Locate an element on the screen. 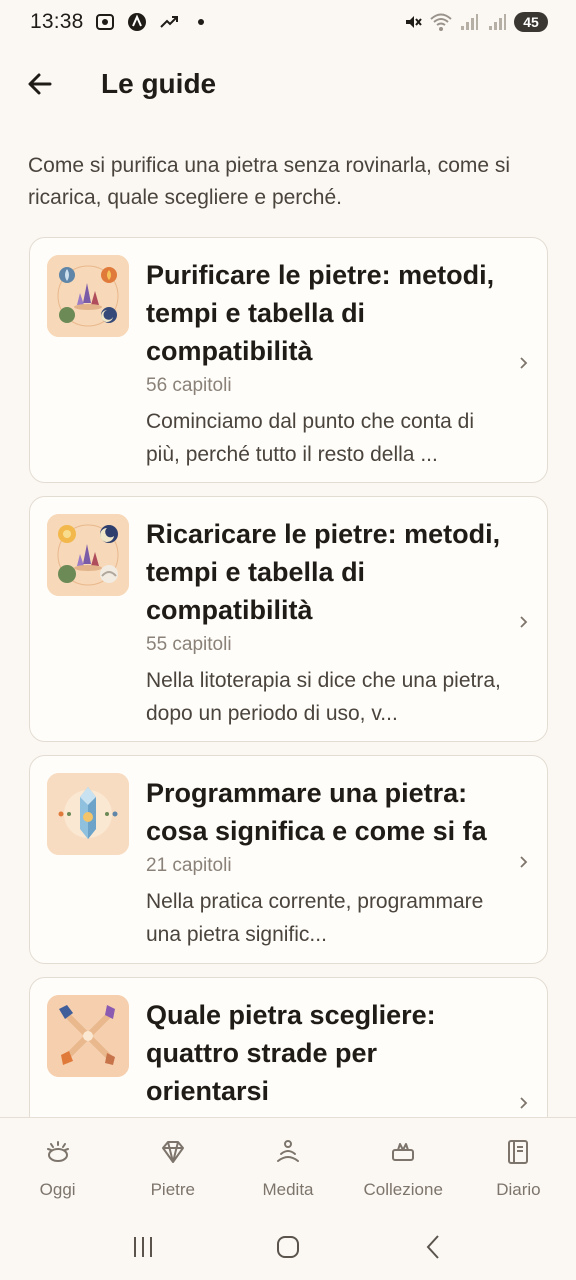 The height and width of the screenshot is (1280, 576). app-a-icon is located at coordinates (137, 22).